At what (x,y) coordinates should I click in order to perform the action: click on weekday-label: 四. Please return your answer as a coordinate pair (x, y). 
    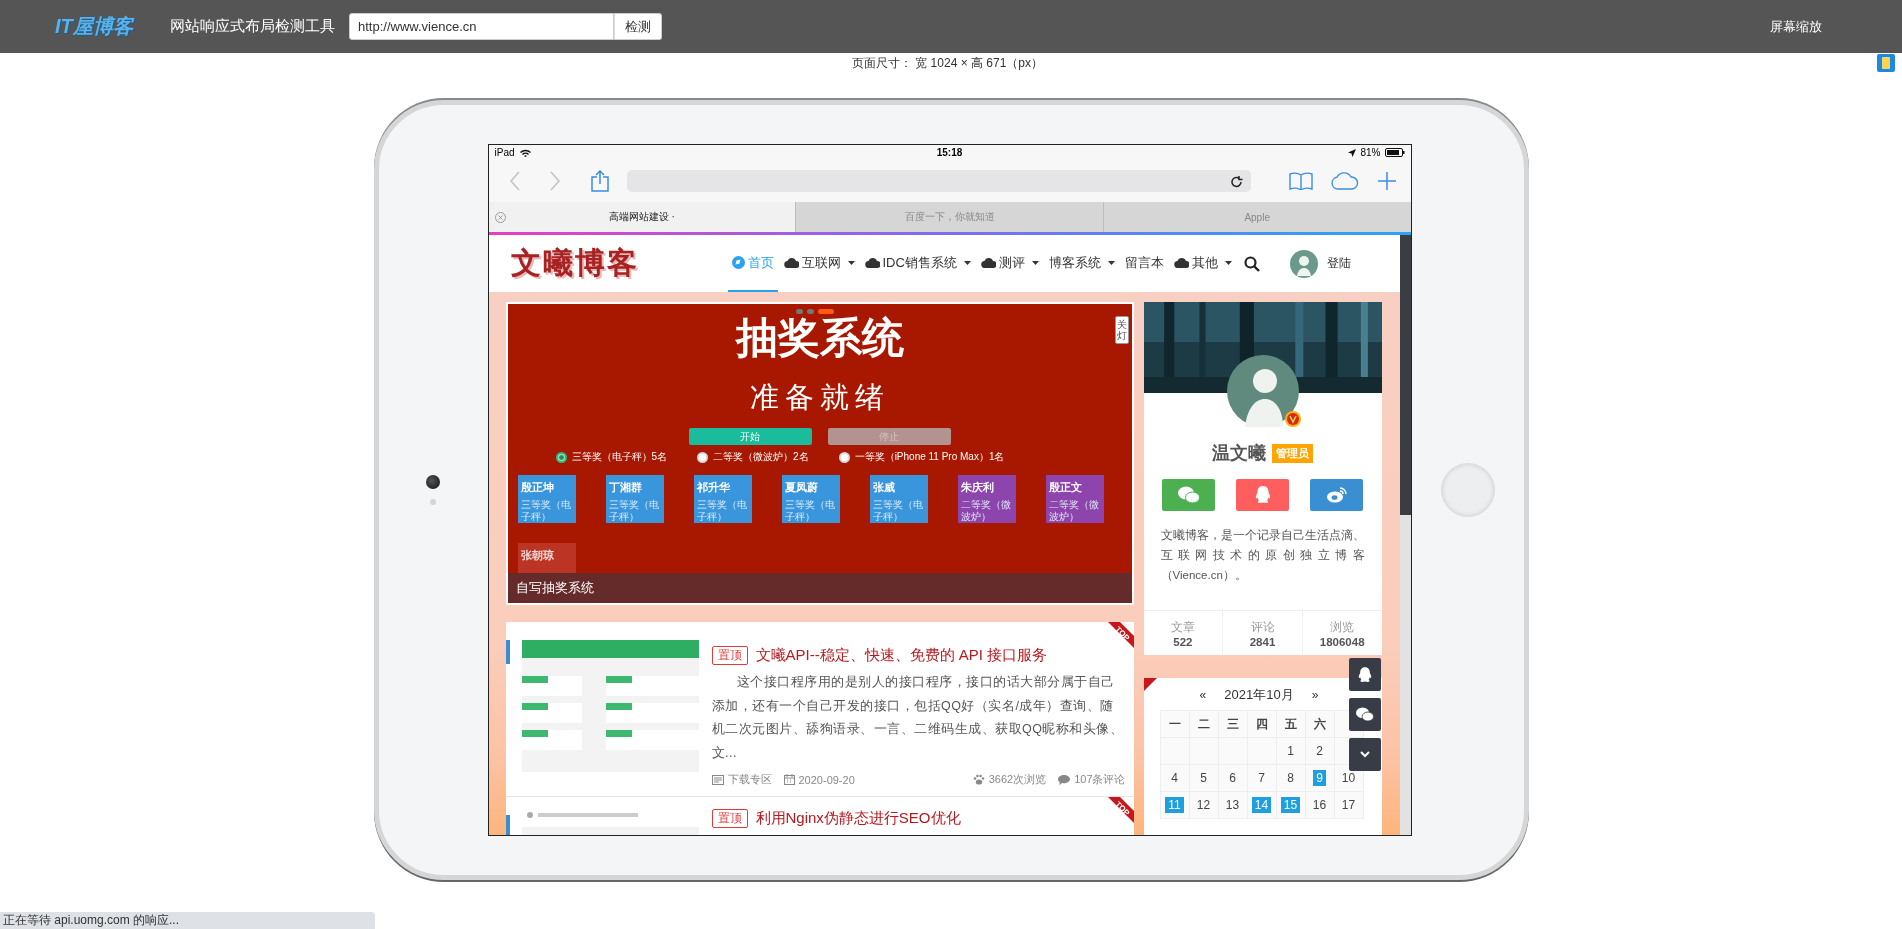
    Looking at the image, I should click on (1262, 724).